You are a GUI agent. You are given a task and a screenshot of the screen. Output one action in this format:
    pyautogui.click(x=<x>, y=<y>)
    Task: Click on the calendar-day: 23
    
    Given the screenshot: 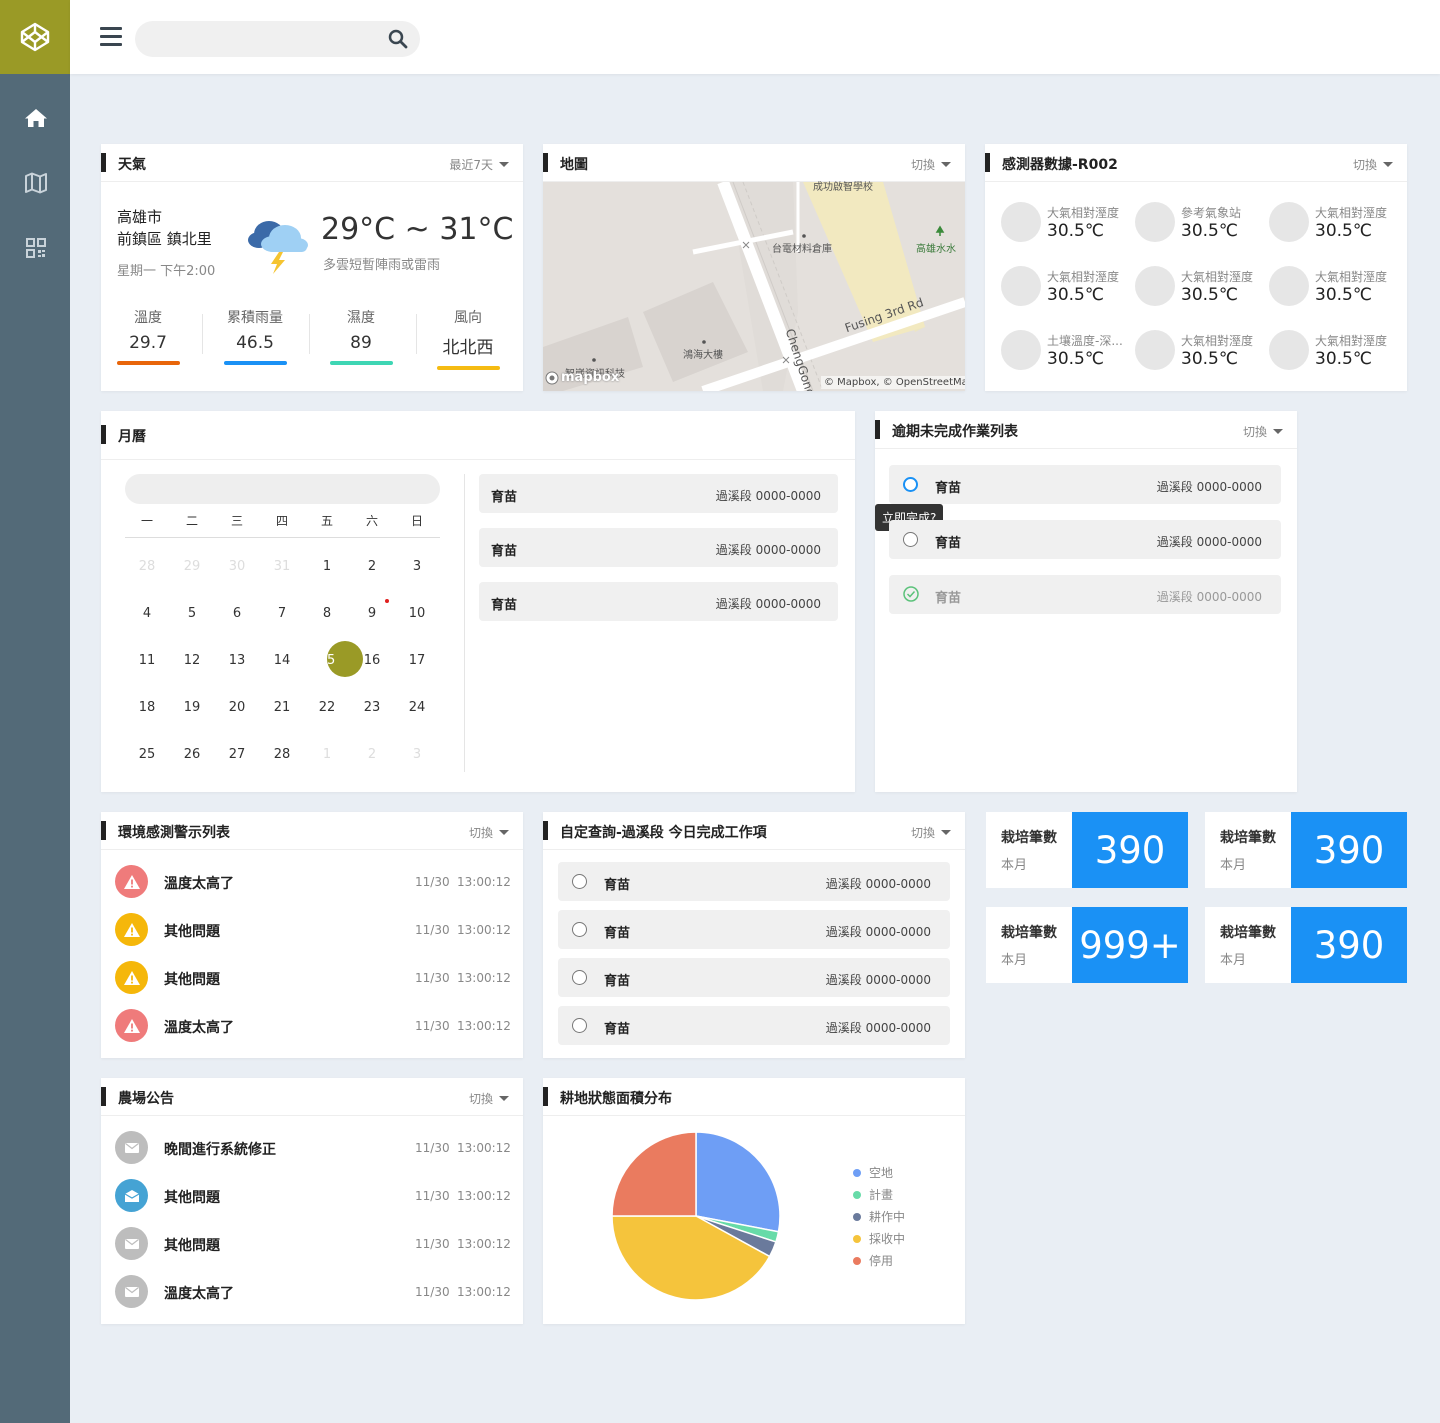 What is the action you would take?
    pyautogui.click(x=372, y=707)
    